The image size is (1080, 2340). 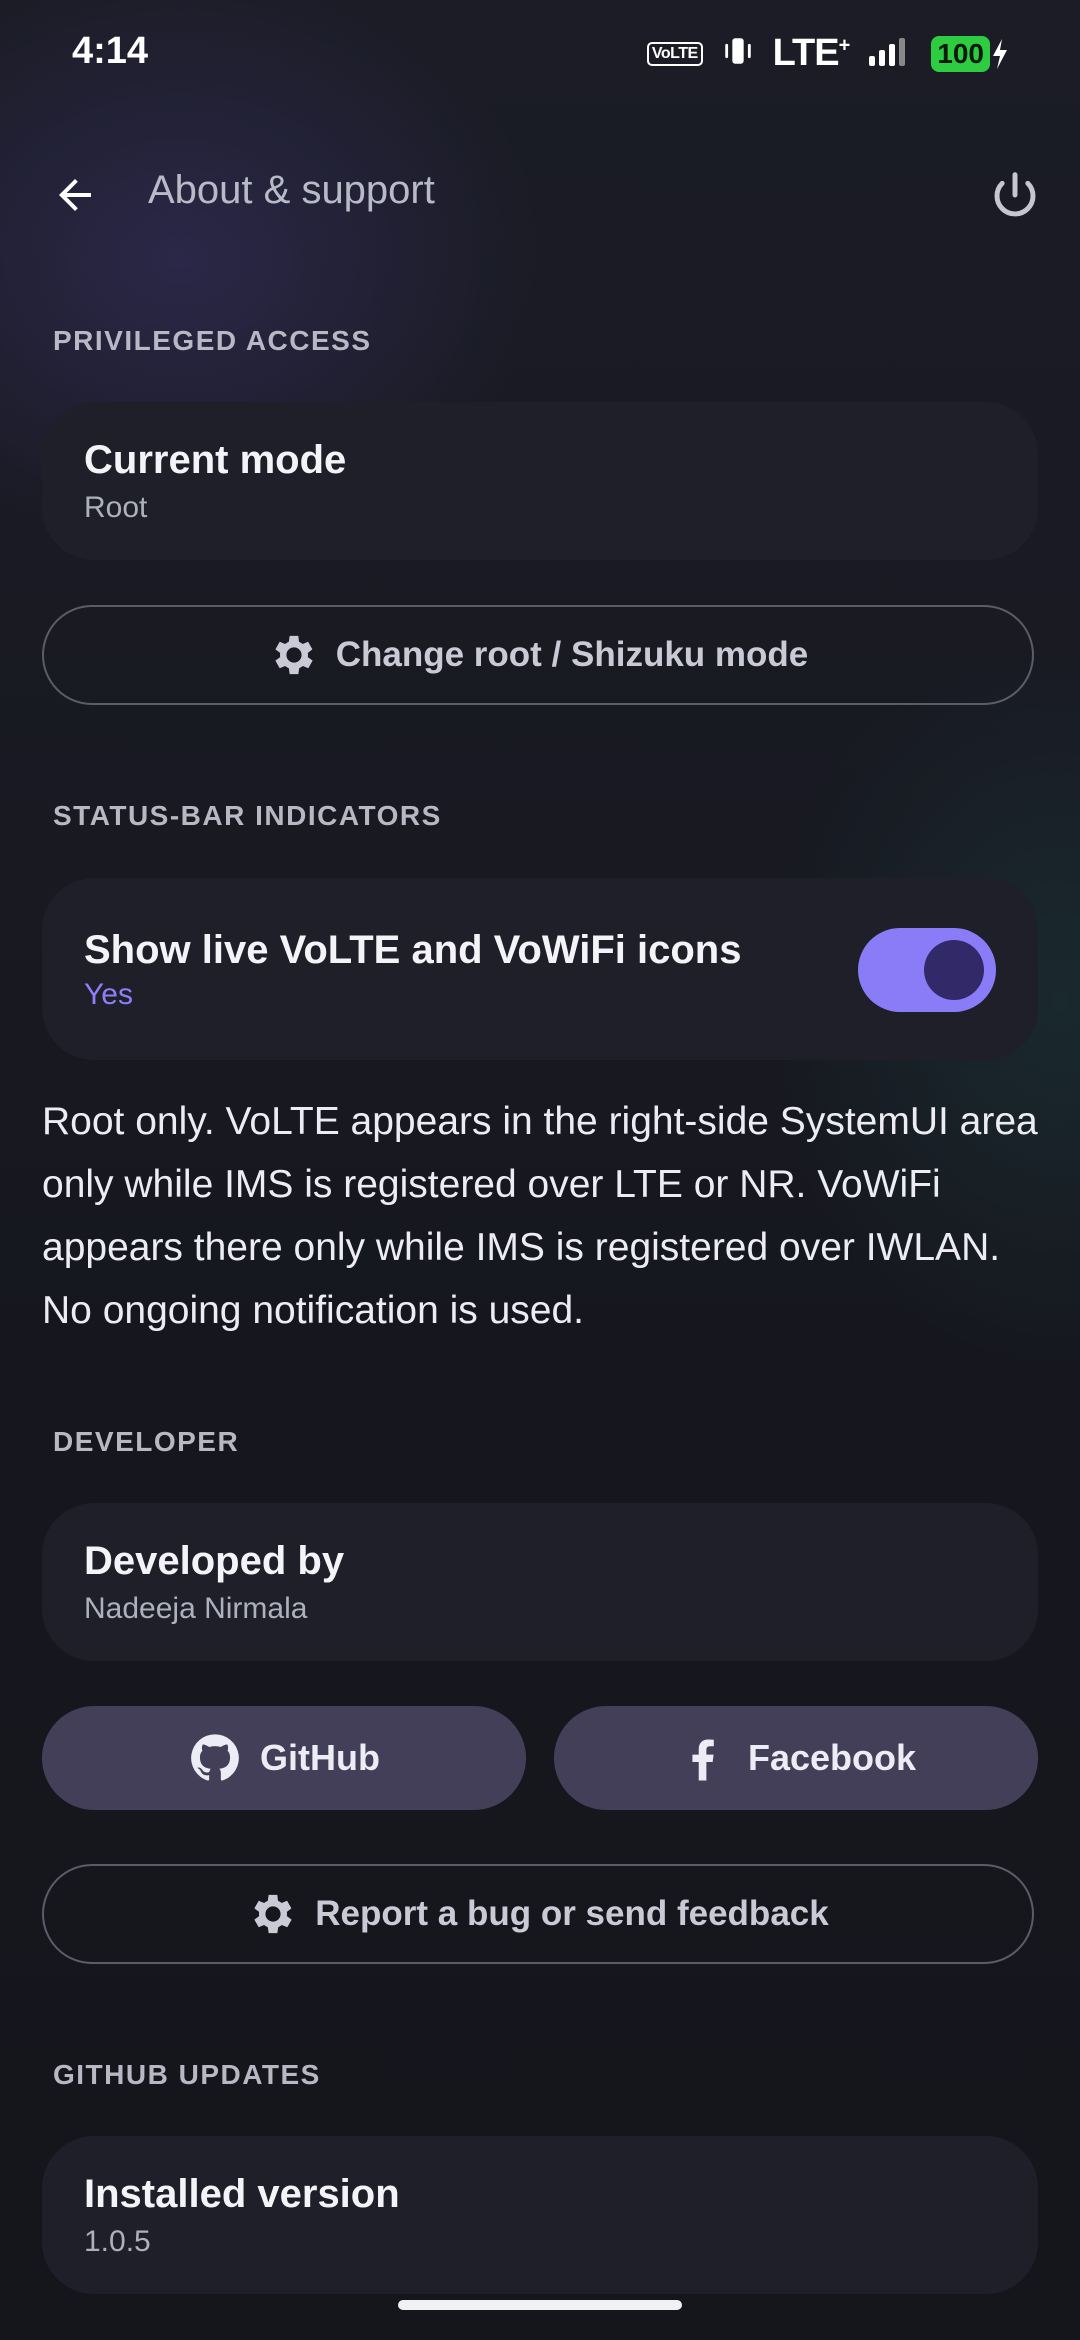 I want to click on facebook-button: Facebook, so click(x=796, y=1758).